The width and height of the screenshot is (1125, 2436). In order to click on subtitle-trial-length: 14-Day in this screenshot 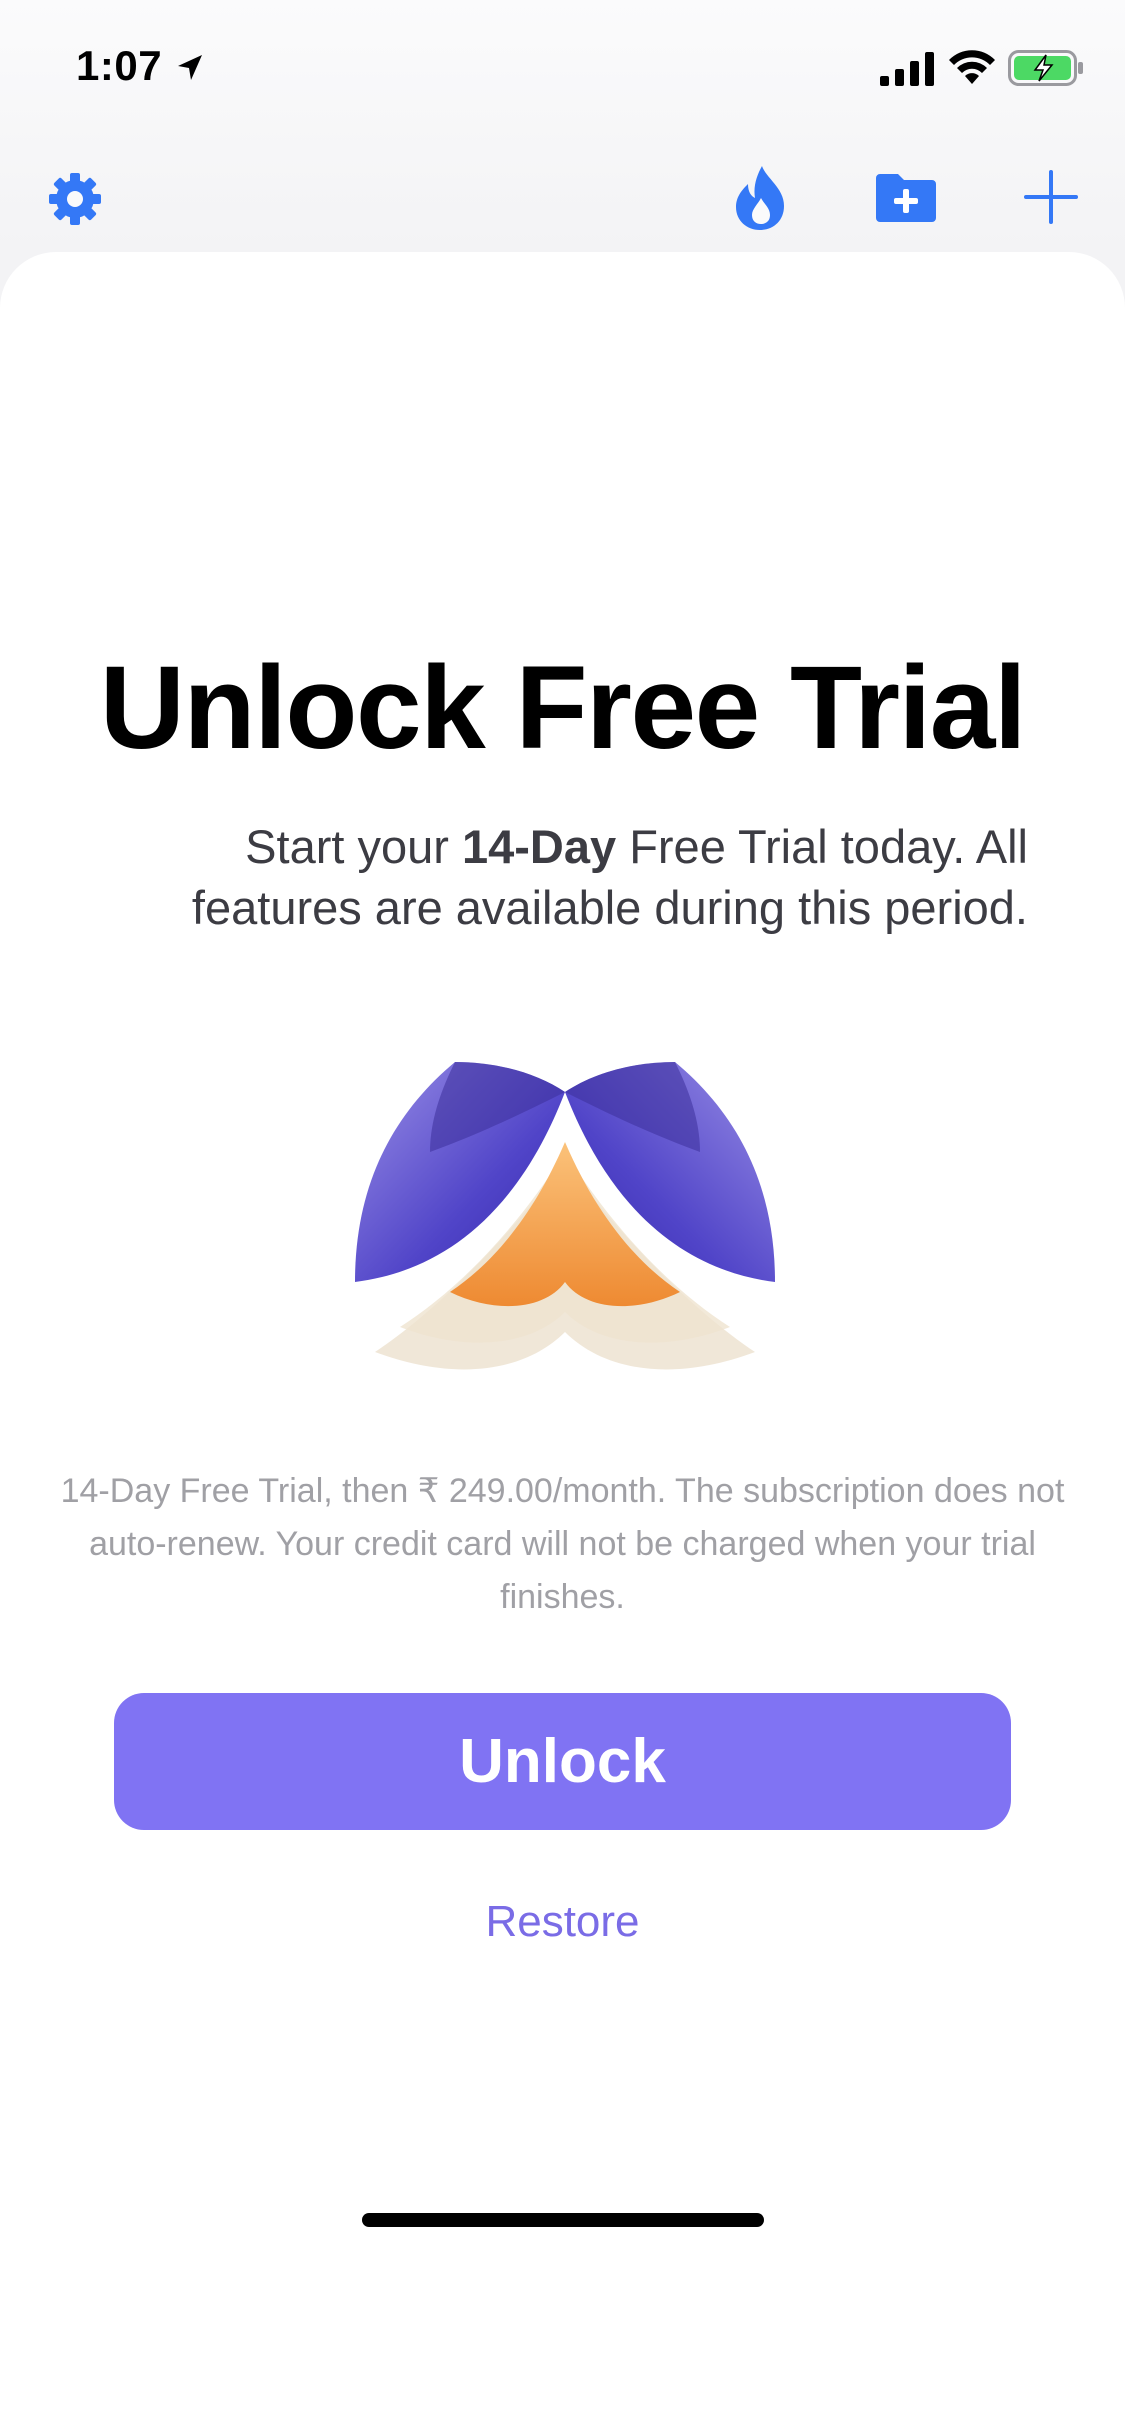, I will do `click(539, 846)`.